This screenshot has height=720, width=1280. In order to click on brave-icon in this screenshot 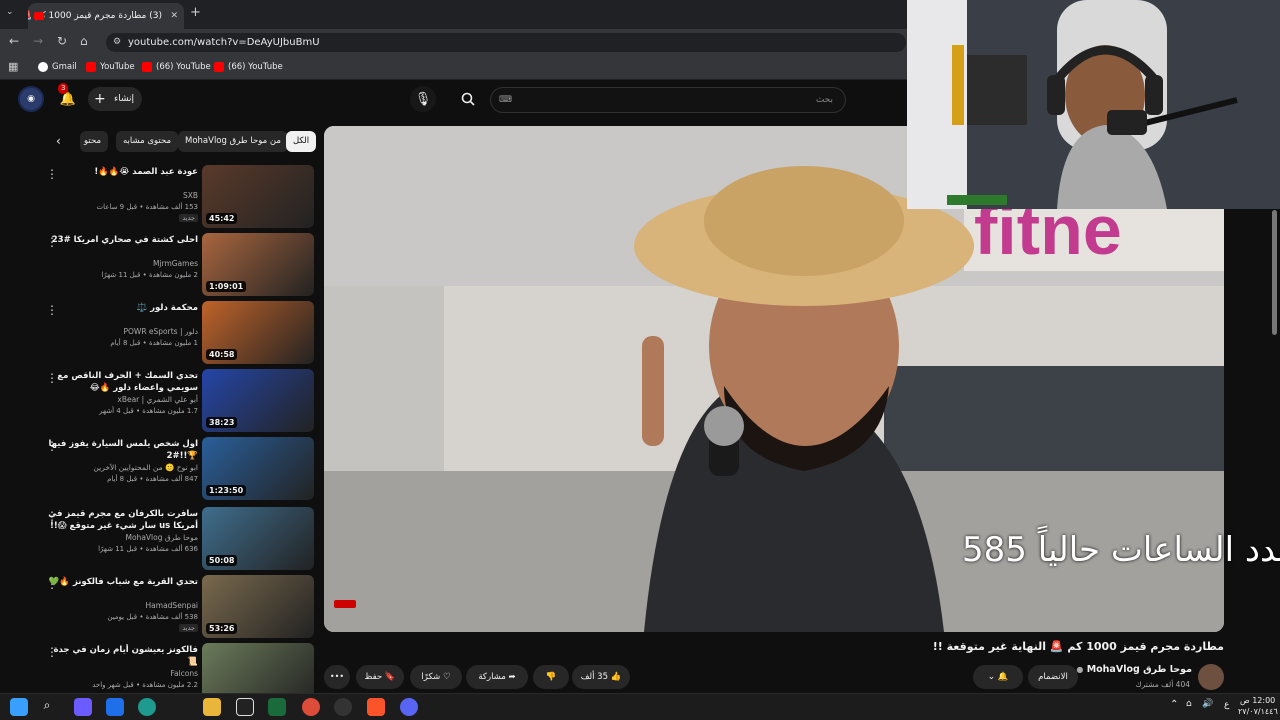, I will do `click(376, 707)`.